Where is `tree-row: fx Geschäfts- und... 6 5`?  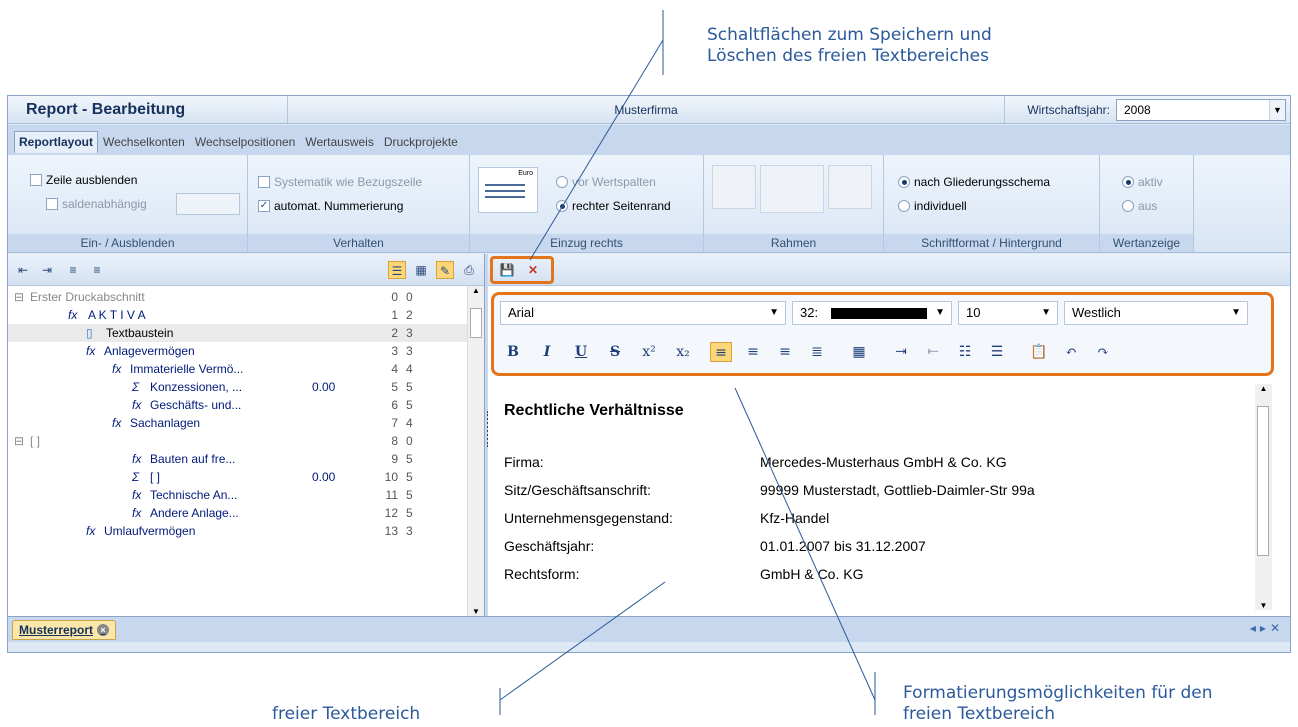
tree-row: fx Geschäfts- und... 6 5 is located at coordinates (238, 405).